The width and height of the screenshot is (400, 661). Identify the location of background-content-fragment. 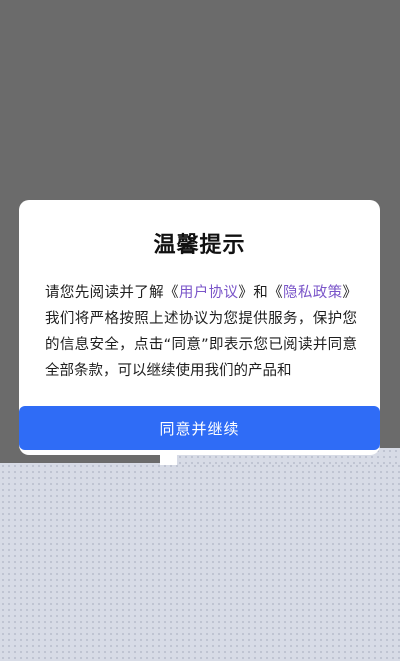
(168, 460).